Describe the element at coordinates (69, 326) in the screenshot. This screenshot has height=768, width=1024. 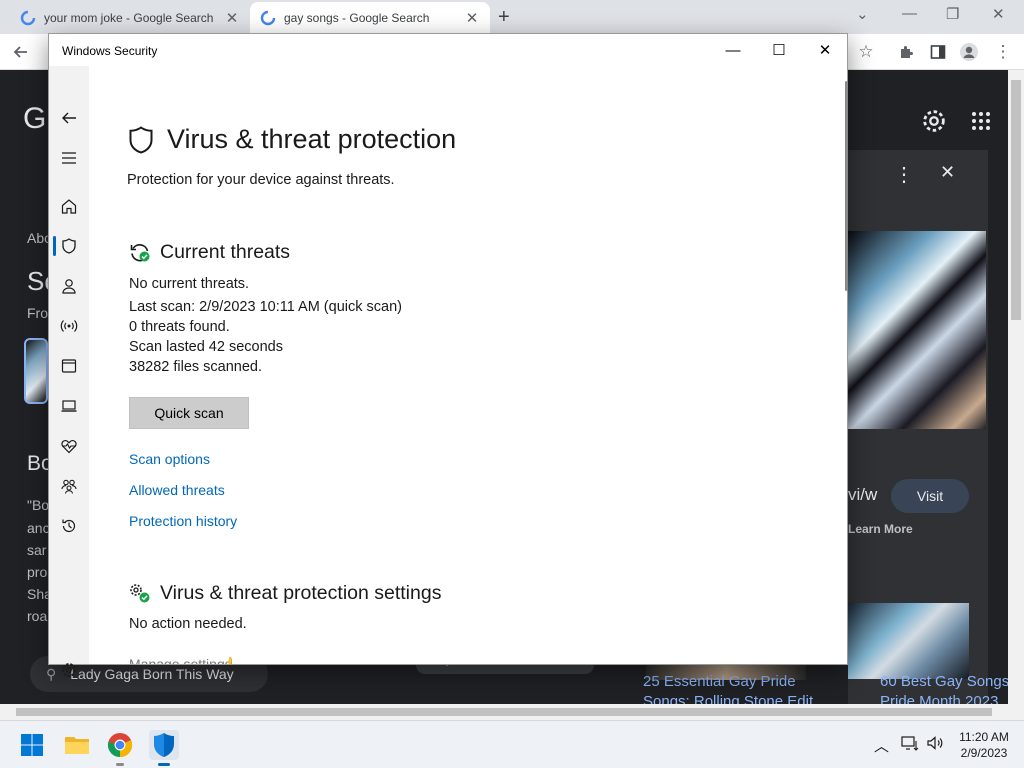
I see `firewall-network-icon` at that location.